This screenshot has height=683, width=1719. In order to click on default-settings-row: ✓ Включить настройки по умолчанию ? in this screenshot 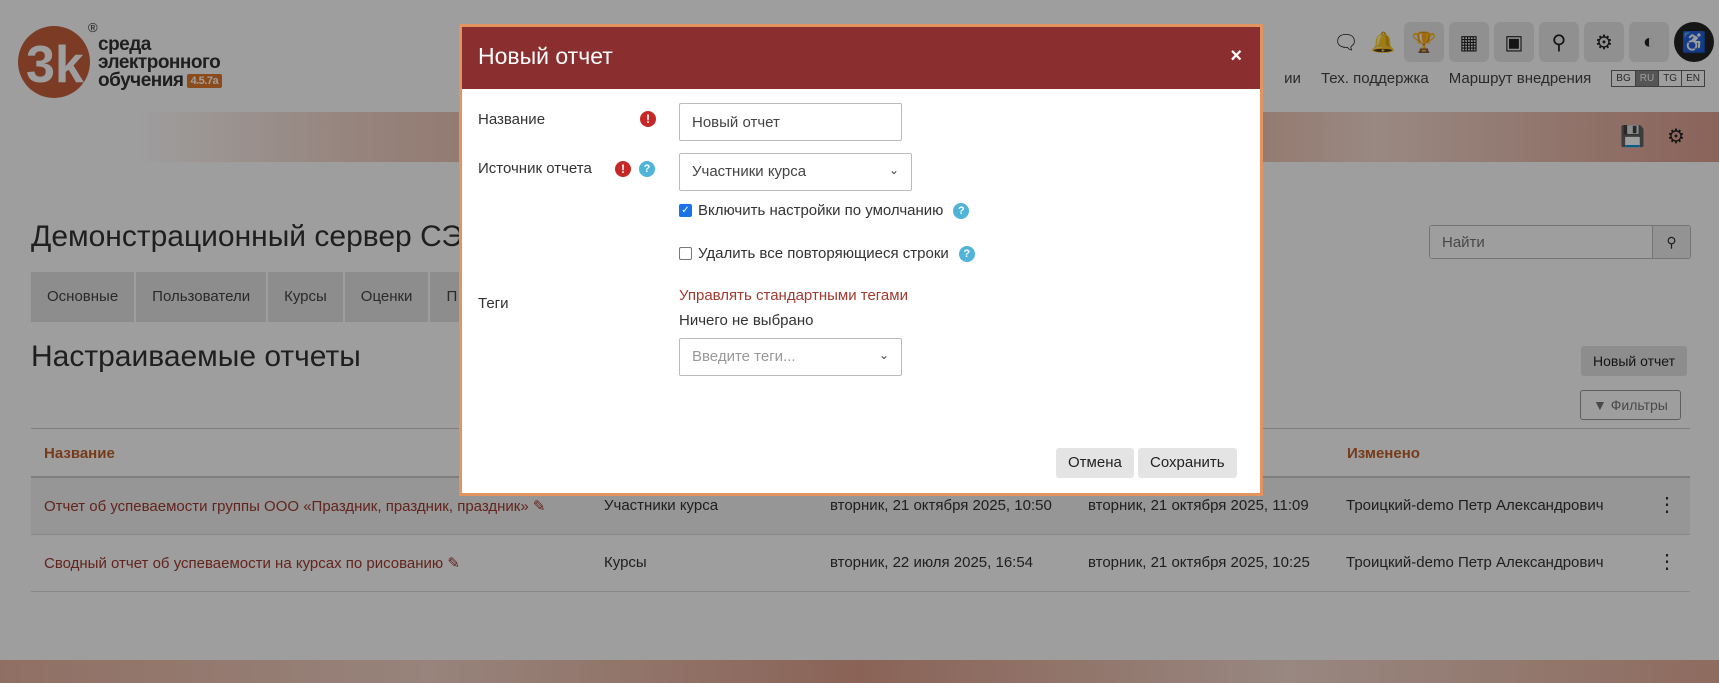, I will do `click(824, 210)`.